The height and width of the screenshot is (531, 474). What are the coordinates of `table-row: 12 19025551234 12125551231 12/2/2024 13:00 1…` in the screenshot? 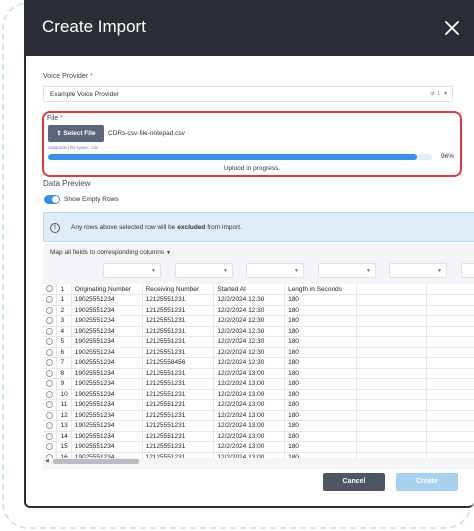 It's located at (258, 415).